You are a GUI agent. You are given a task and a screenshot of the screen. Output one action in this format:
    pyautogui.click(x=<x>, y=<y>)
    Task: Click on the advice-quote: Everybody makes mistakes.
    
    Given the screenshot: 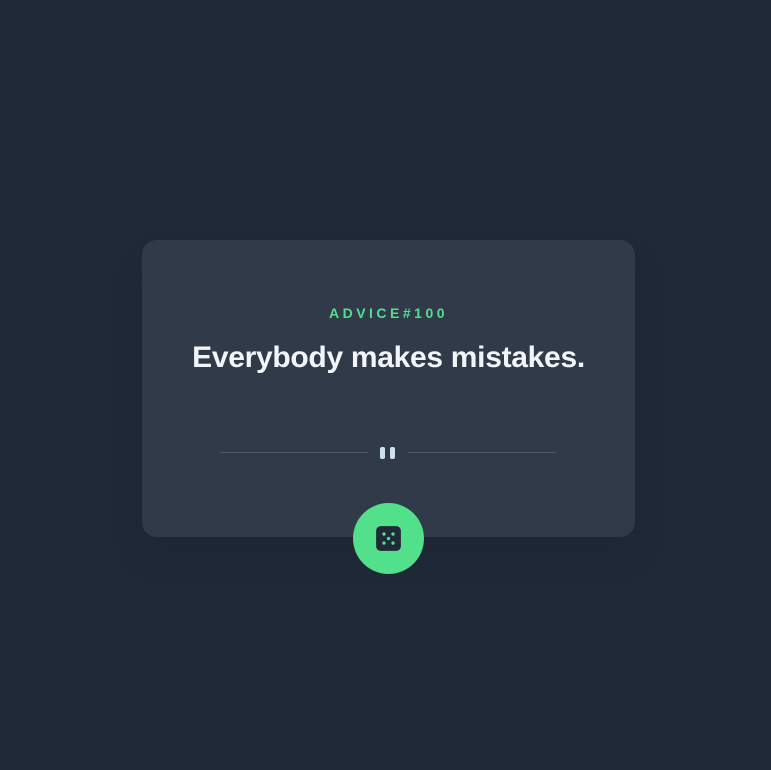 What is the action you would take?
    pyautogui.click(x=388, y=357)
    